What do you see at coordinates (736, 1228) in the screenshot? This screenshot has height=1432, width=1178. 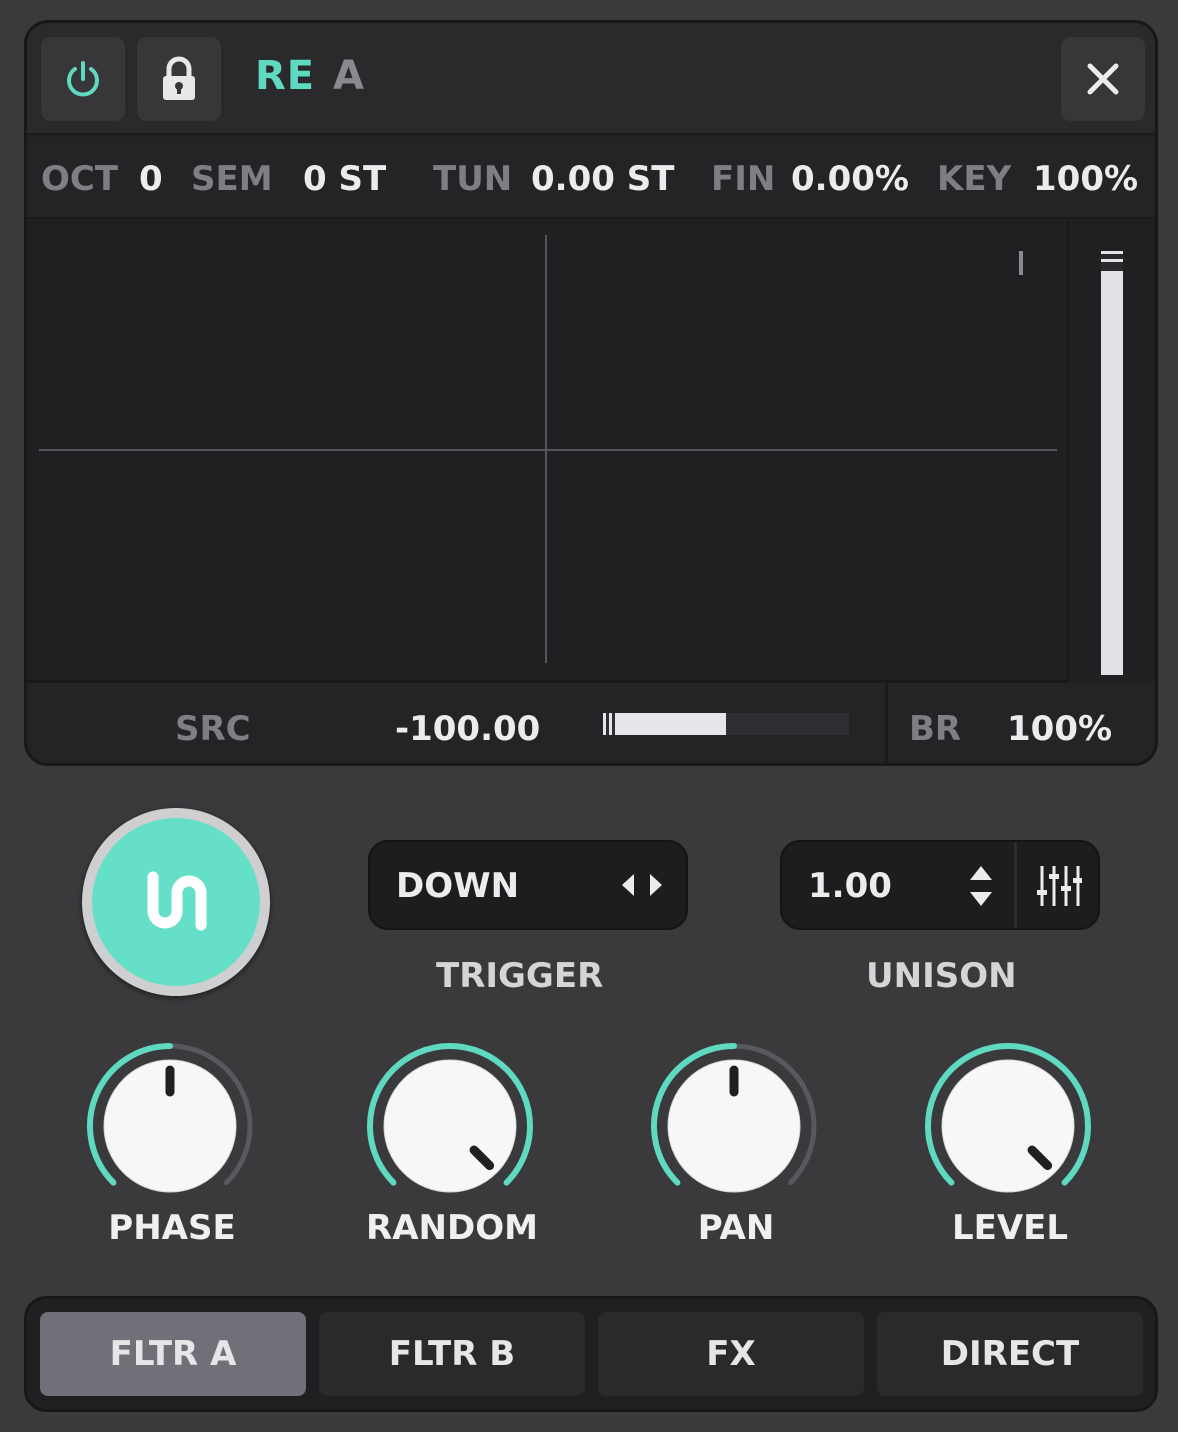 I see `pan-label: PAN` at bounding box center [736, 1228].